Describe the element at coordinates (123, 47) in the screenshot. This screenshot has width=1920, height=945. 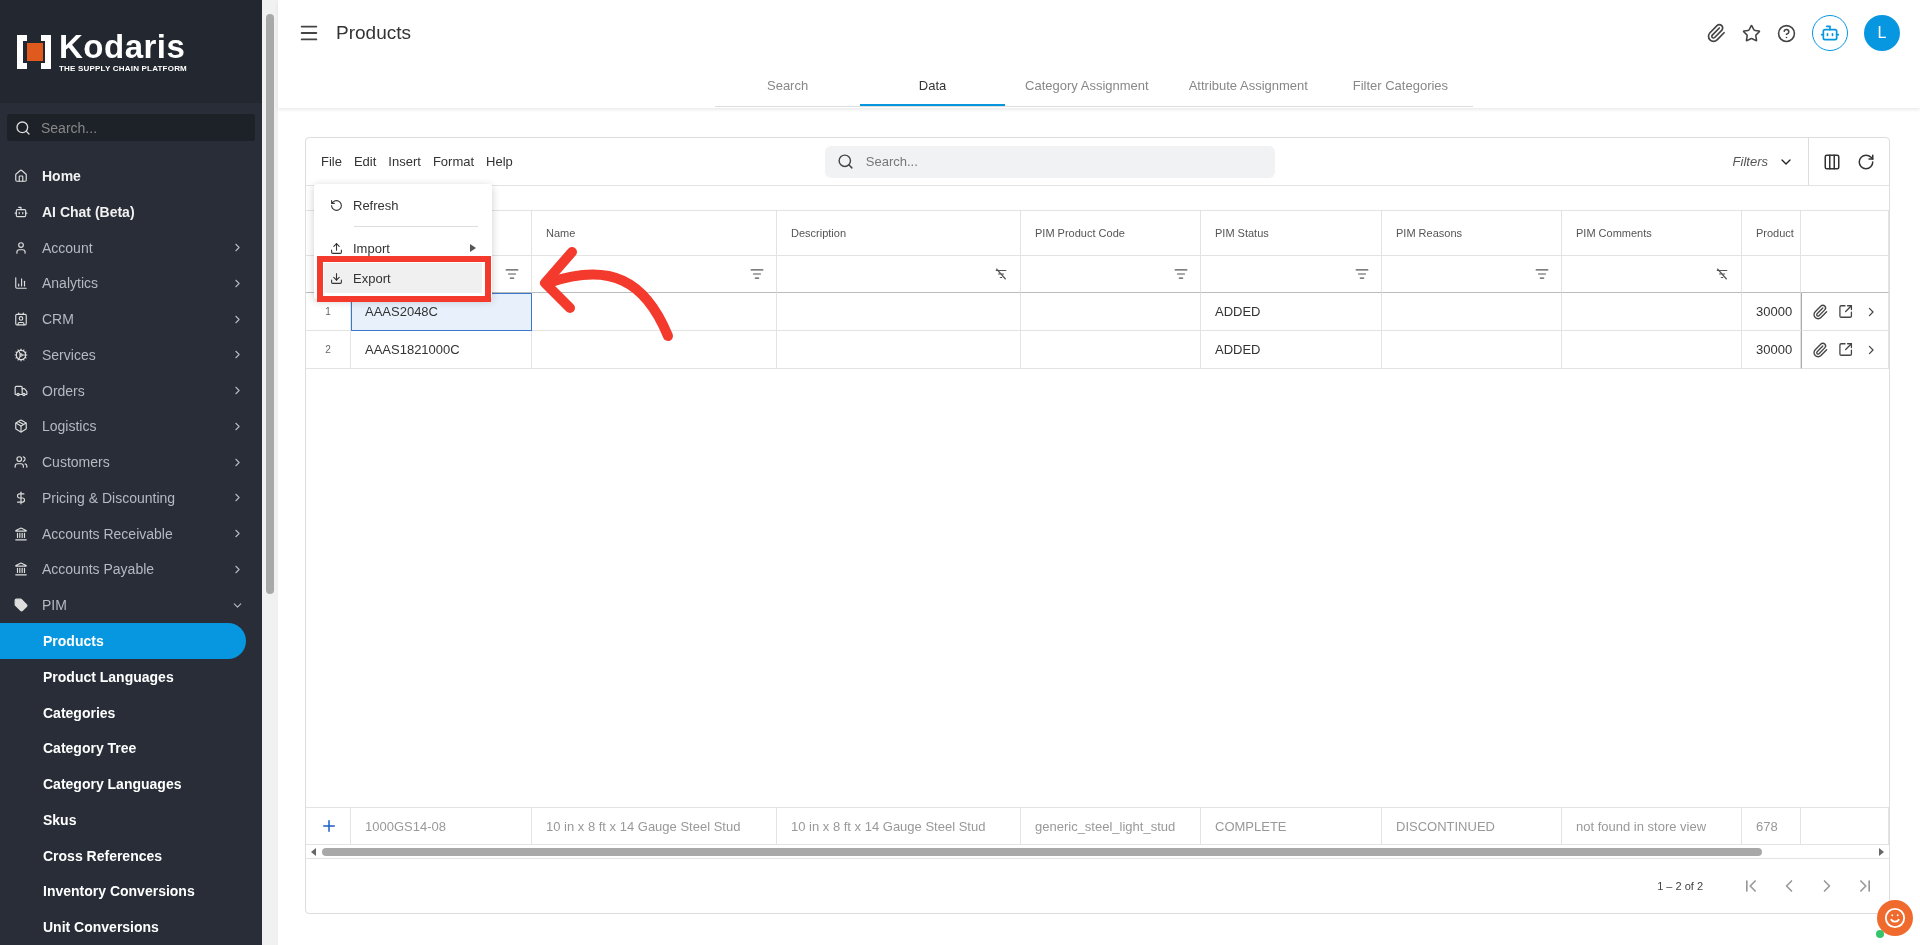
I see `brand-name: Kodaris` at that location.